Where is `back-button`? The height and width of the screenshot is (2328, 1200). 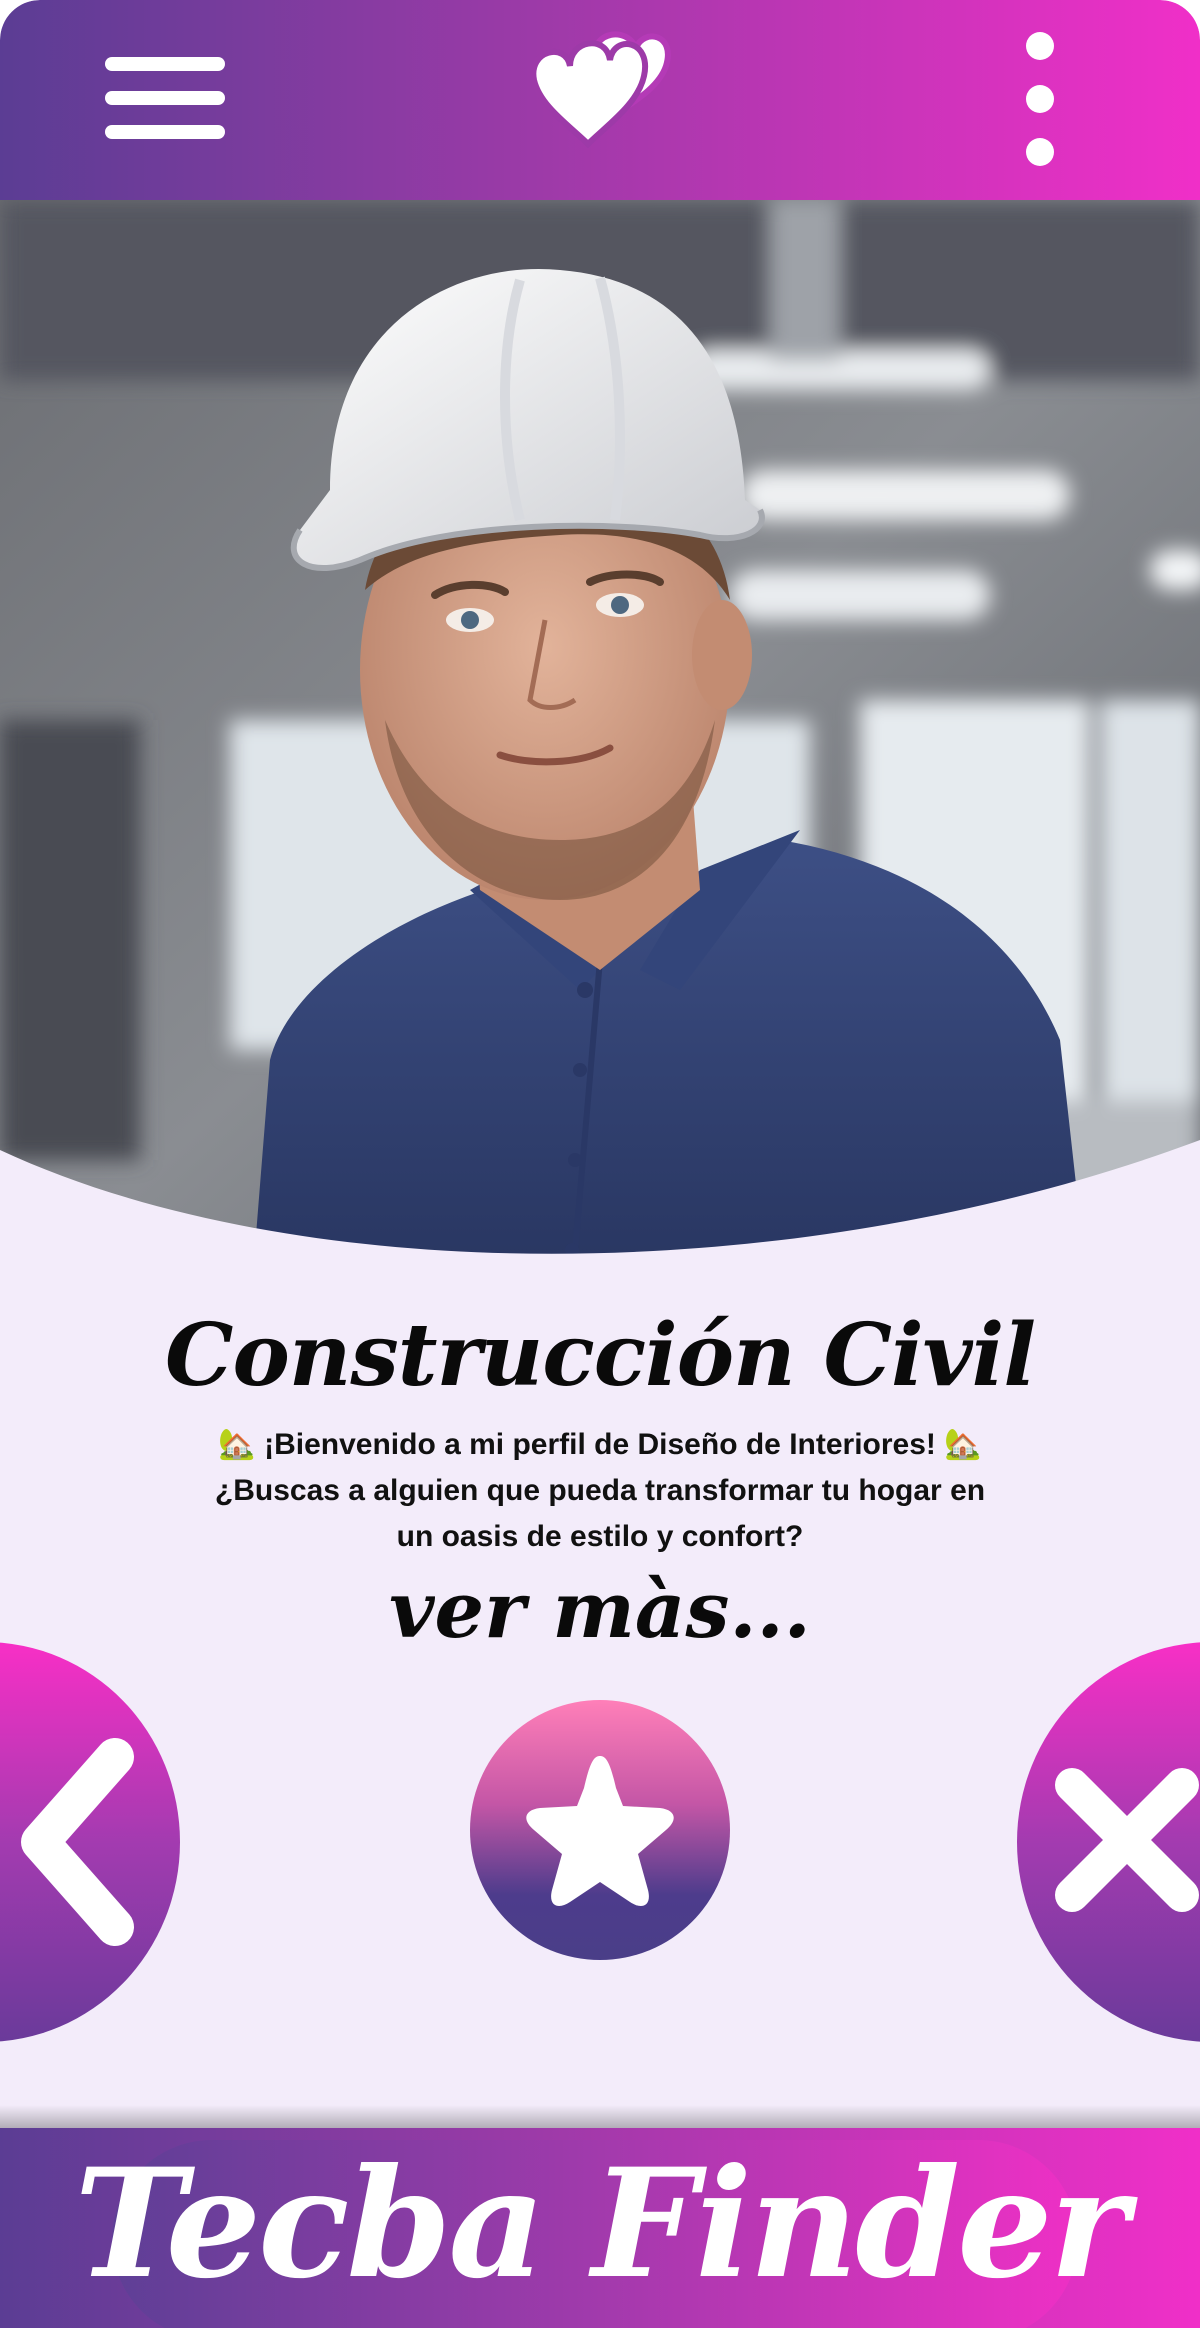
back-button is located at coordinates (90, 1842).